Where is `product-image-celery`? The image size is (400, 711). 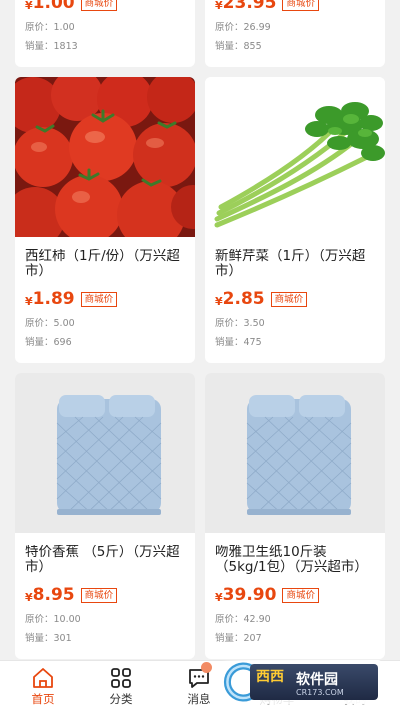
product-image-celery is located at coordinates (295, 157).